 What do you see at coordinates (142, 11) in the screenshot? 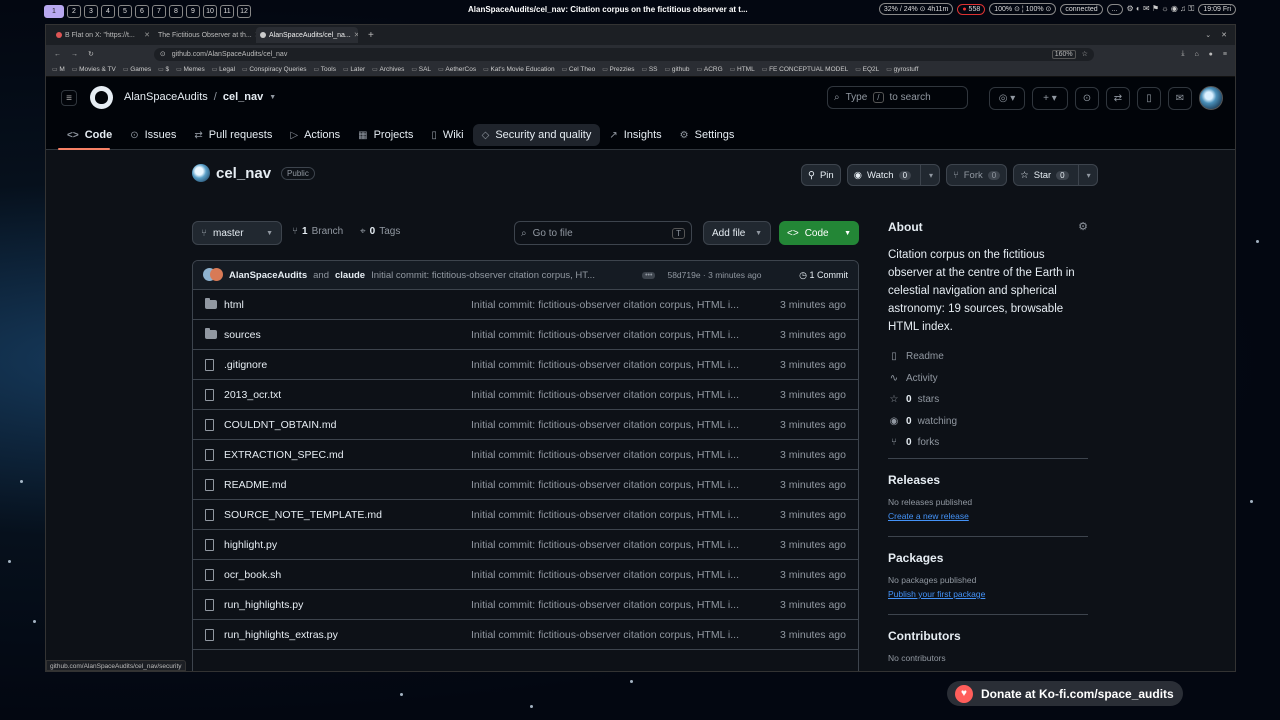
I see `workspace-6: 6` at bounding box center [142, 11].